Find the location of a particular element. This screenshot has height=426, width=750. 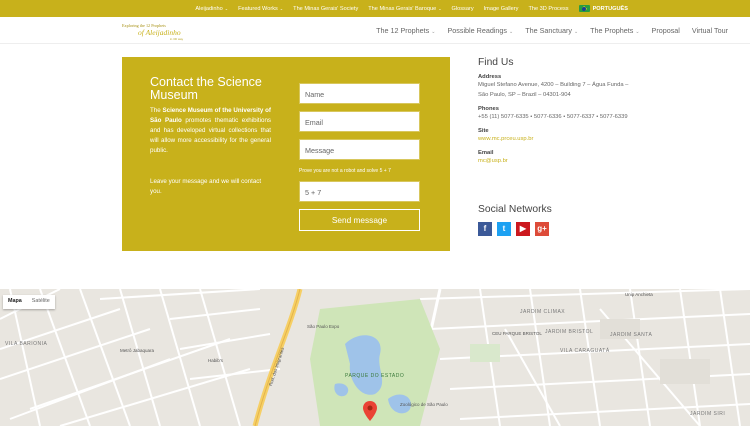

language-switch: PORTUGUÊS is located at coordinates (610, 9).